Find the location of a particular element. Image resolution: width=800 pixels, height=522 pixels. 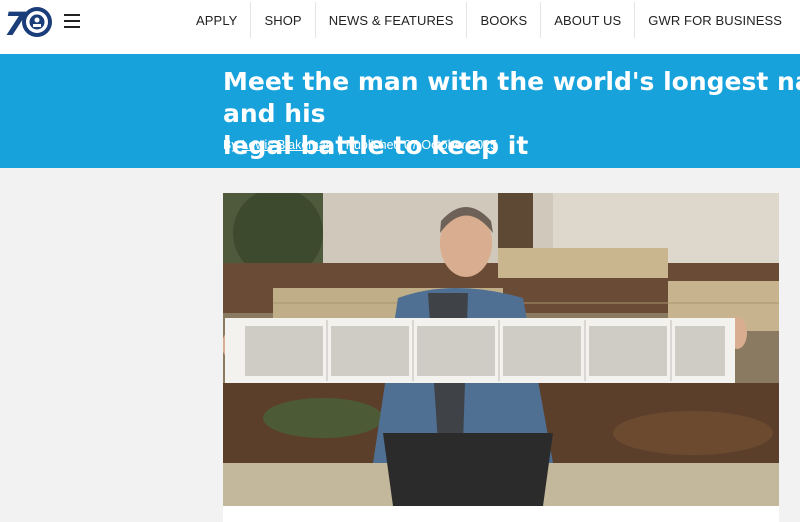

author-link: Lewis Blakeman is located at coordinates (287, 145).